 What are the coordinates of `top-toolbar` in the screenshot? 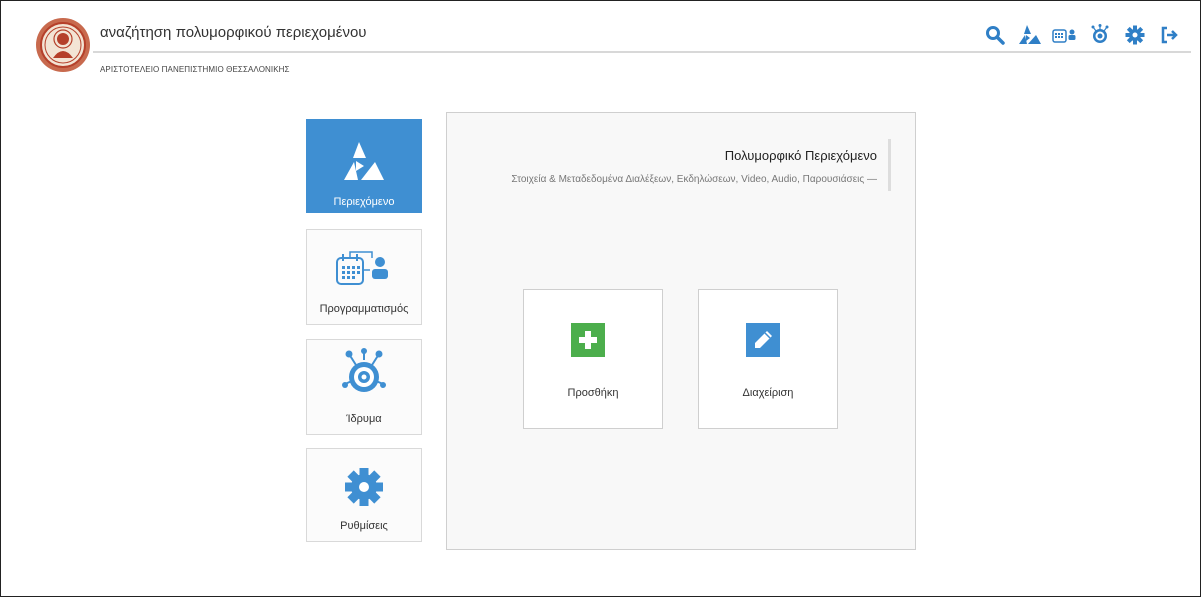 It's located at (1082, 35).